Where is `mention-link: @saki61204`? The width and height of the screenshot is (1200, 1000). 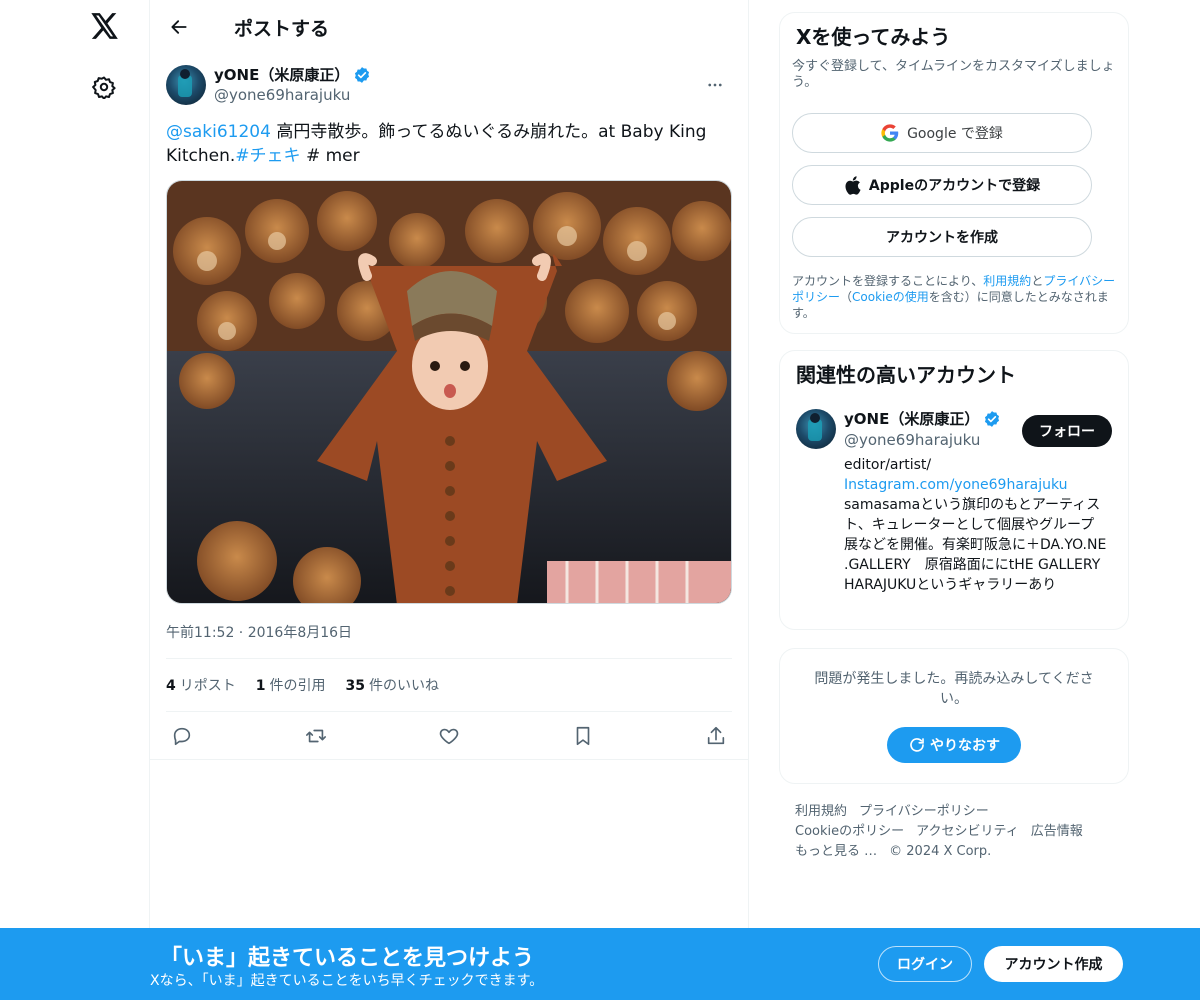 mention-link: @saki61204 is located at coordinates (218, 132).